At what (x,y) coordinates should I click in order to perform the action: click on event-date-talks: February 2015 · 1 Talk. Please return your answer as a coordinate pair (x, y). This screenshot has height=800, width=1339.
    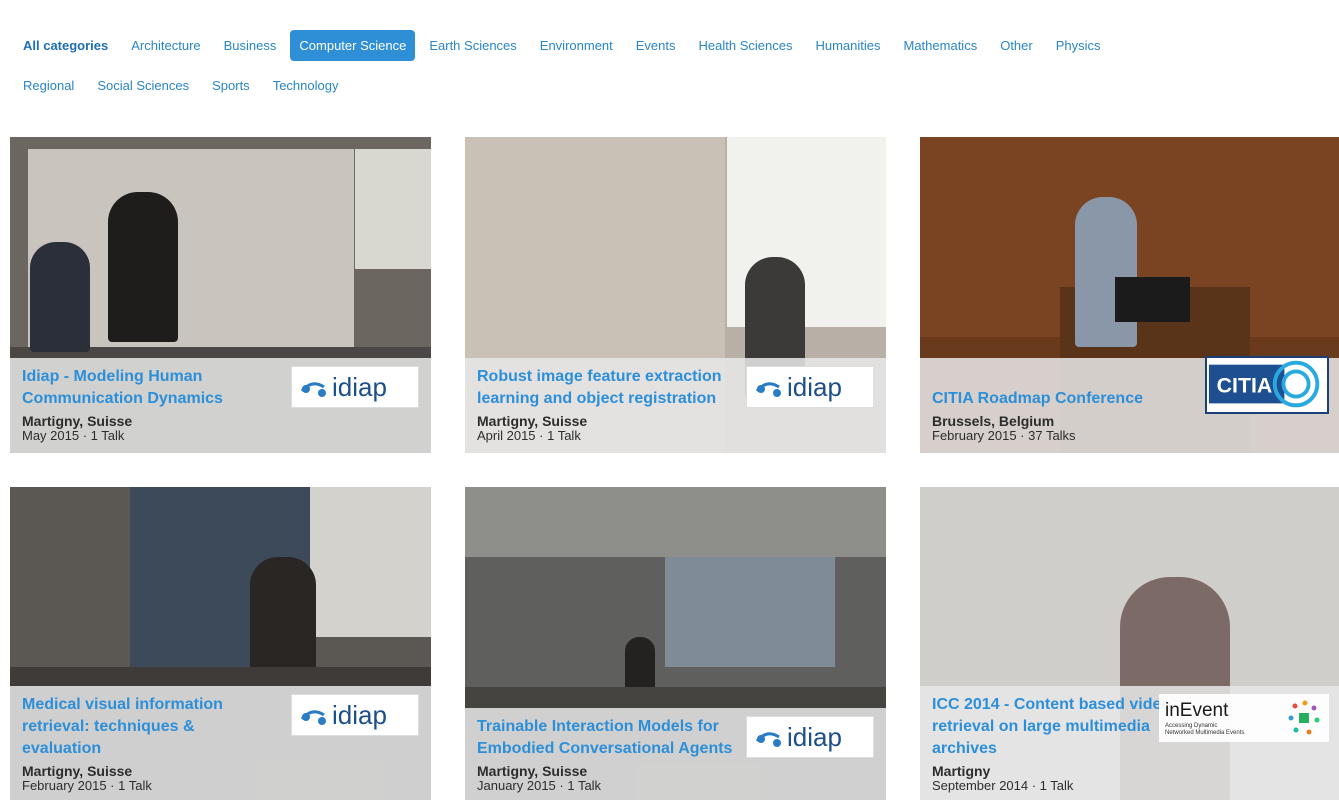
    Looking at the image, I should click on (87, 785).